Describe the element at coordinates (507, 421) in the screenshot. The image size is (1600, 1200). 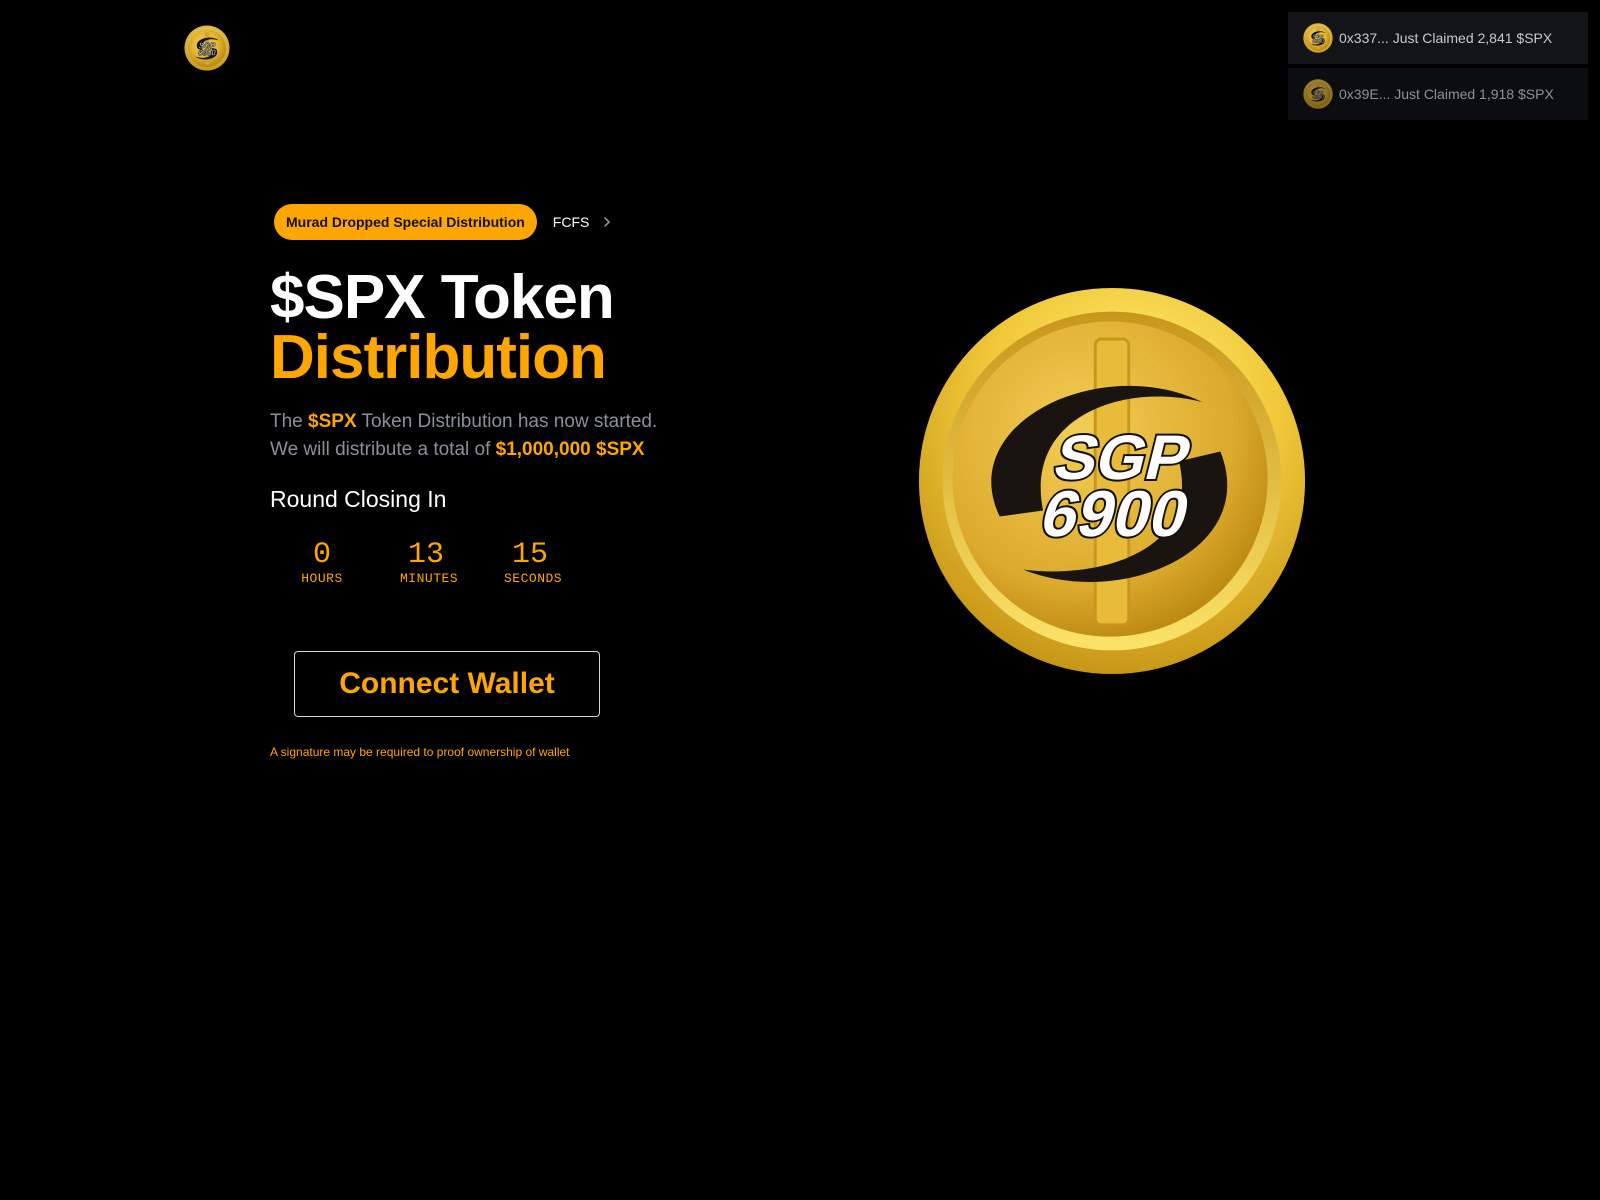
I see `desc-text: Token Distribution has now started.` at that location.